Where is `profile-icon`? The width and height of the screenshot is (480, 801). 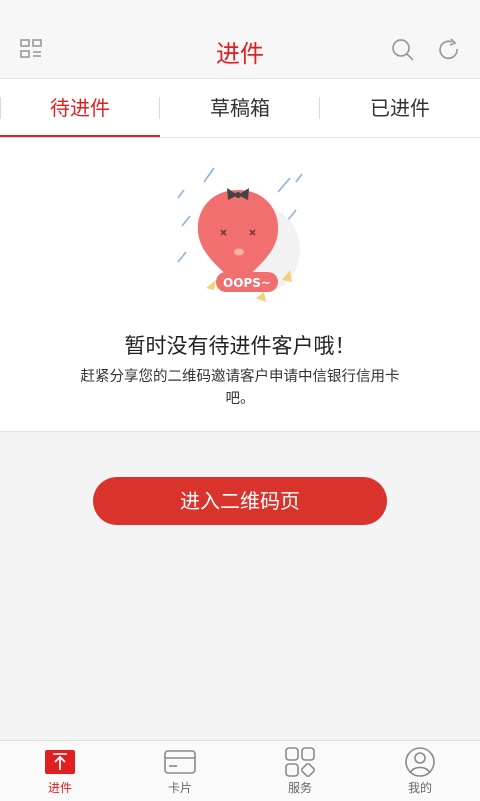 profile-icon is located at coordinates (420, 762).